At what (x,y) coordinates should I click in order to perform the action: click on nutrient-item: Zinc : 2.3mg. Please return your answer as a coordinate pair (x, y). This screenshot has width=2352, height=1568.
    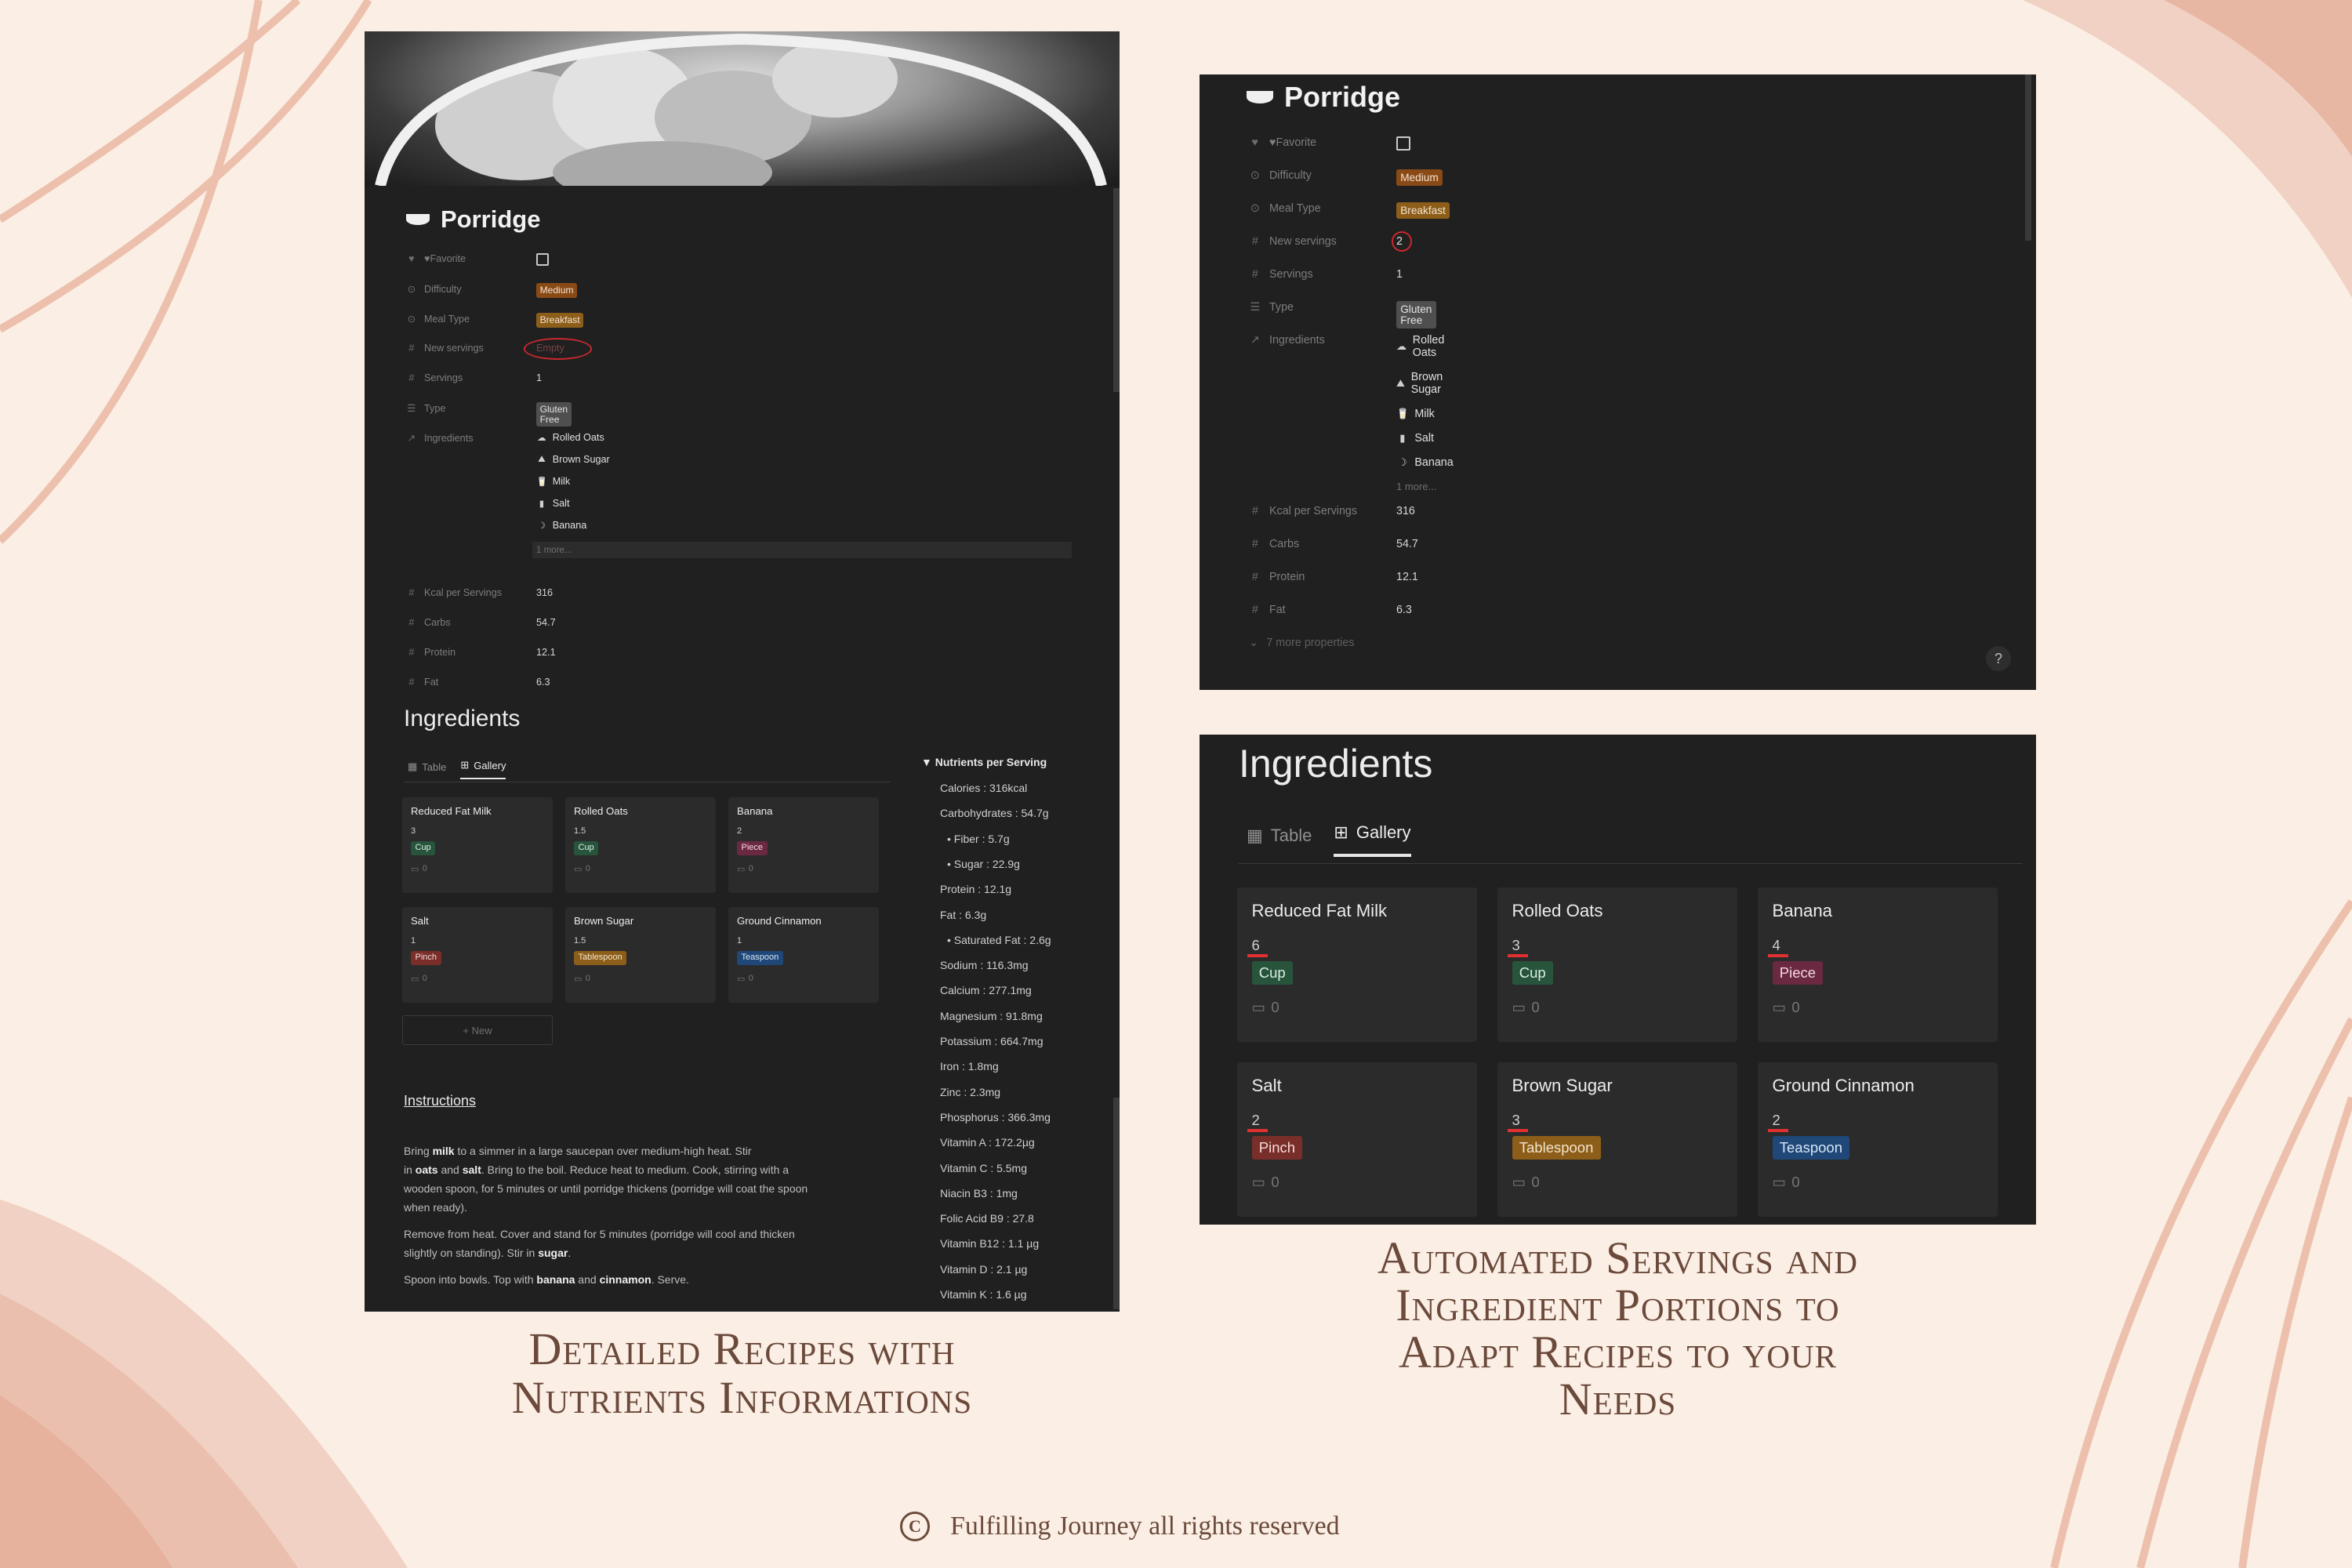
    Looking at the image, I should click on (971, 1091).